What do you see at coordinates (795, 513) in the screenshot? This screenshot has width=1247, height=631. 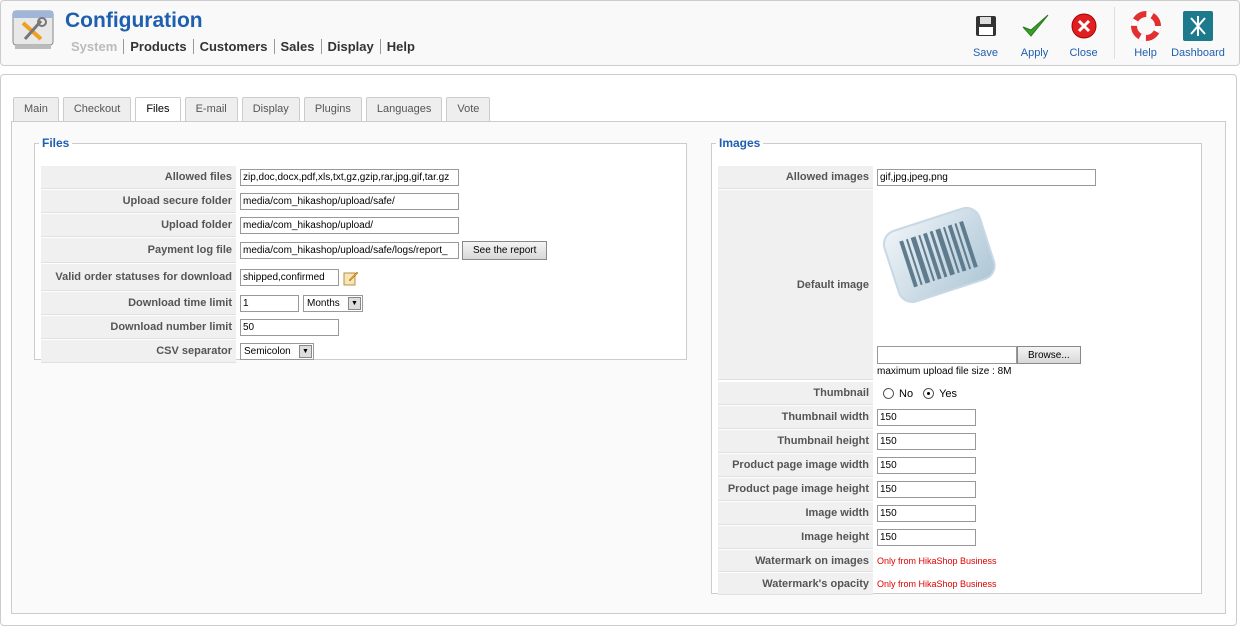 I see `img-width-label: Image width` at bounding box center [795, 513].